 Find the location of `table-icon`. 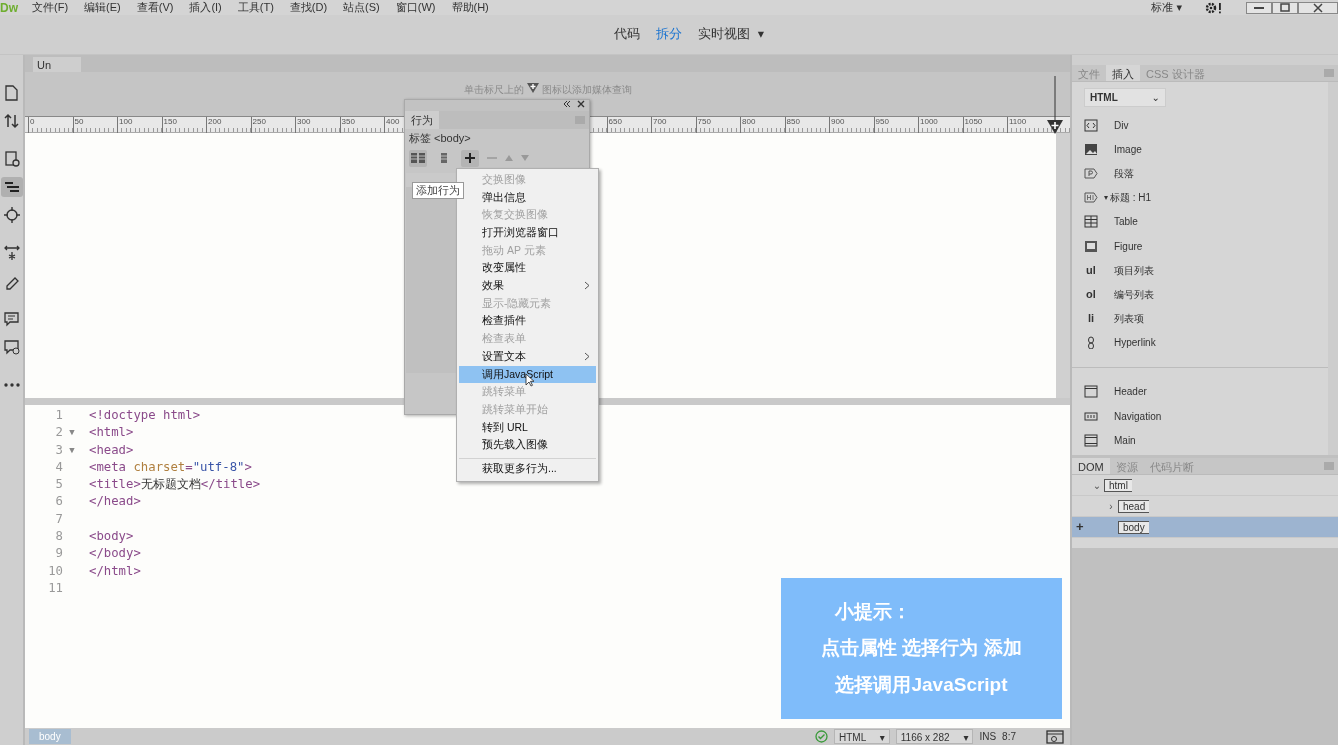

table-icon is located at coordinates (1091, 222).